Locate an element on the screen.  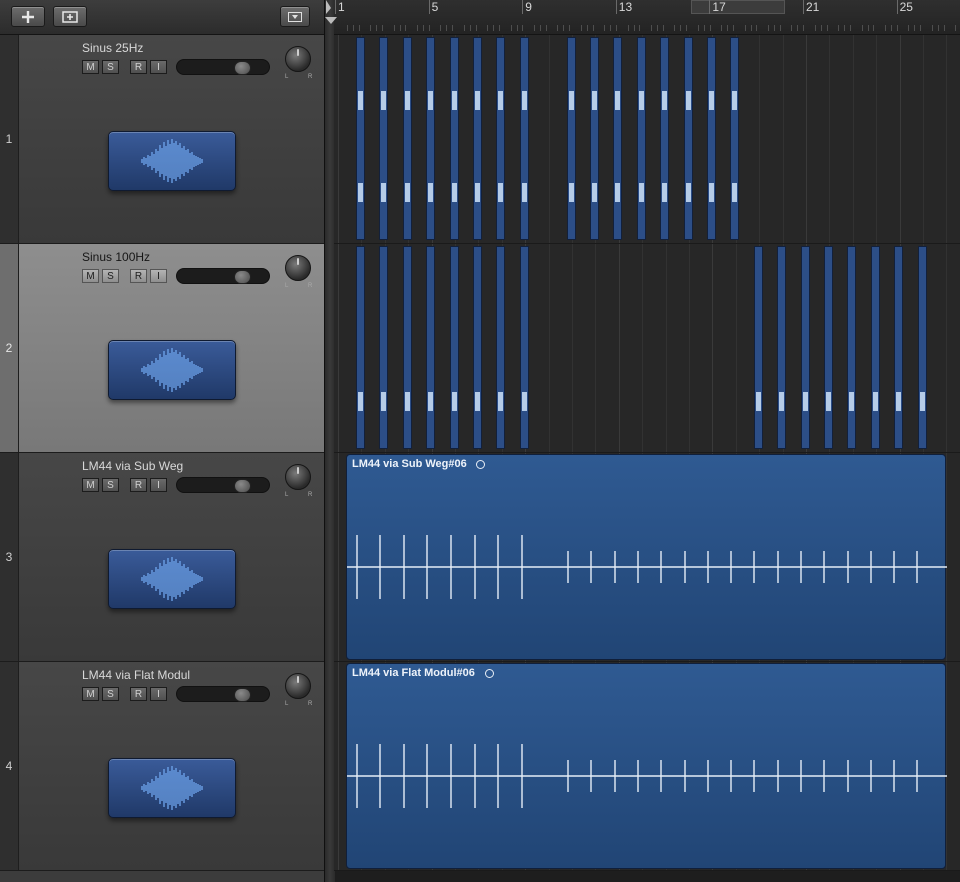
bar-number: 25 is located at coordinates (906, 7).